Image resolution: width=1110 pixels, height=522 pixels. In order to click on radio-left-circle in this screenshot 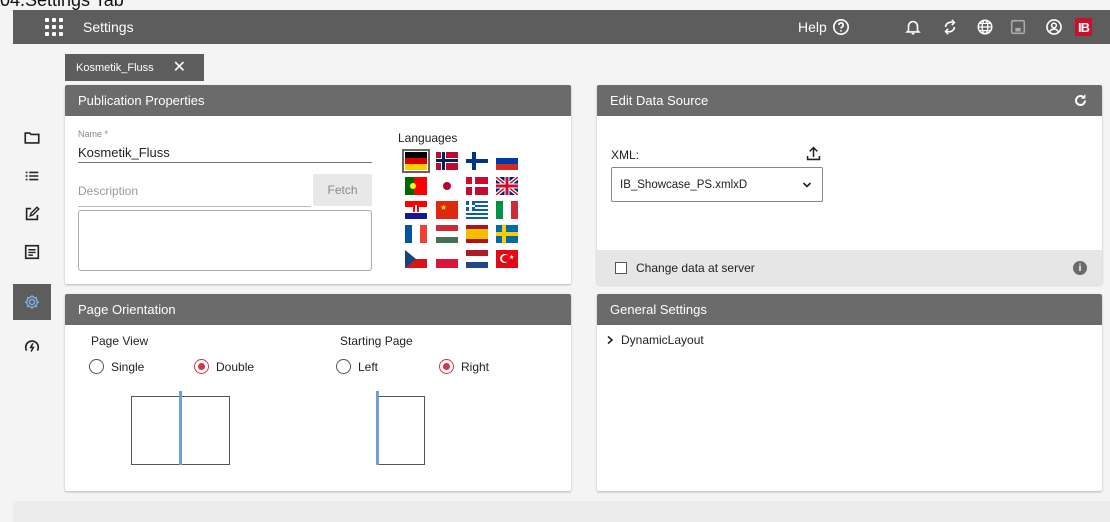, I will do `click(343, 366)`.